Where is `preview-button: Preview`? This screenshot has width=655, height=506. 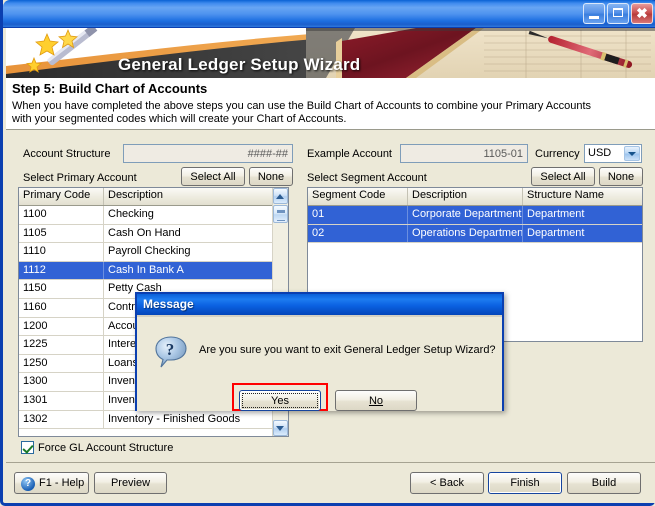 preview-button: Preview is located at coordinates (130, 483).